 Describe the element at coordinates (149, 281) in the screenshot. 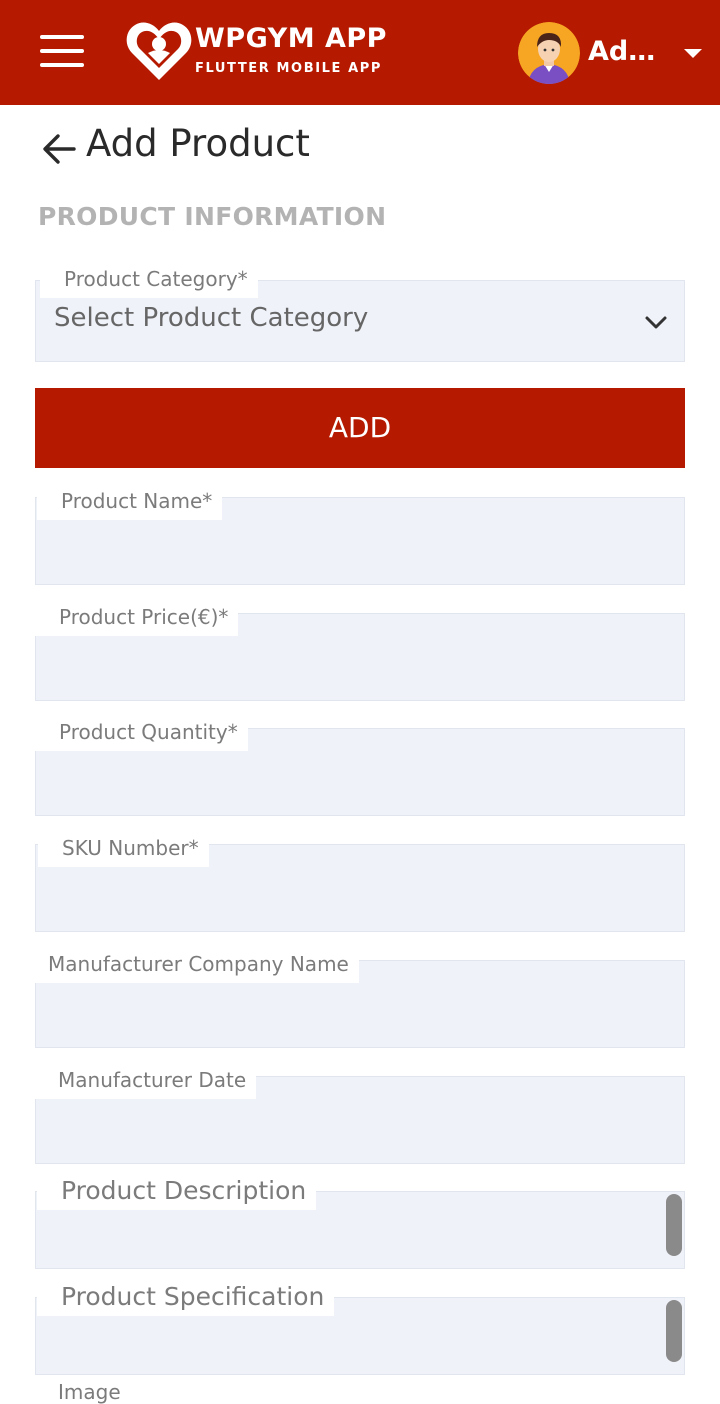

I see `product-category-label: Product Category*` at that location.